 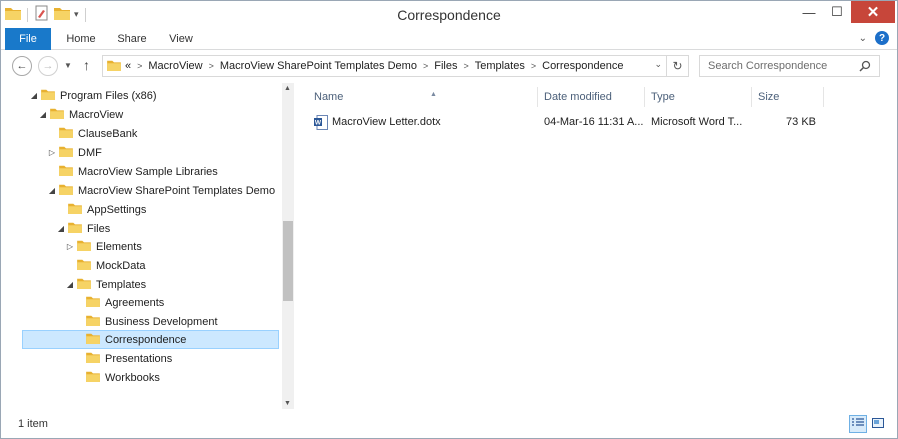 What do you see at coordinates (99, 228) in the screenshot?
I see `tree-item-label: Files` at bounding box center [99, 228].